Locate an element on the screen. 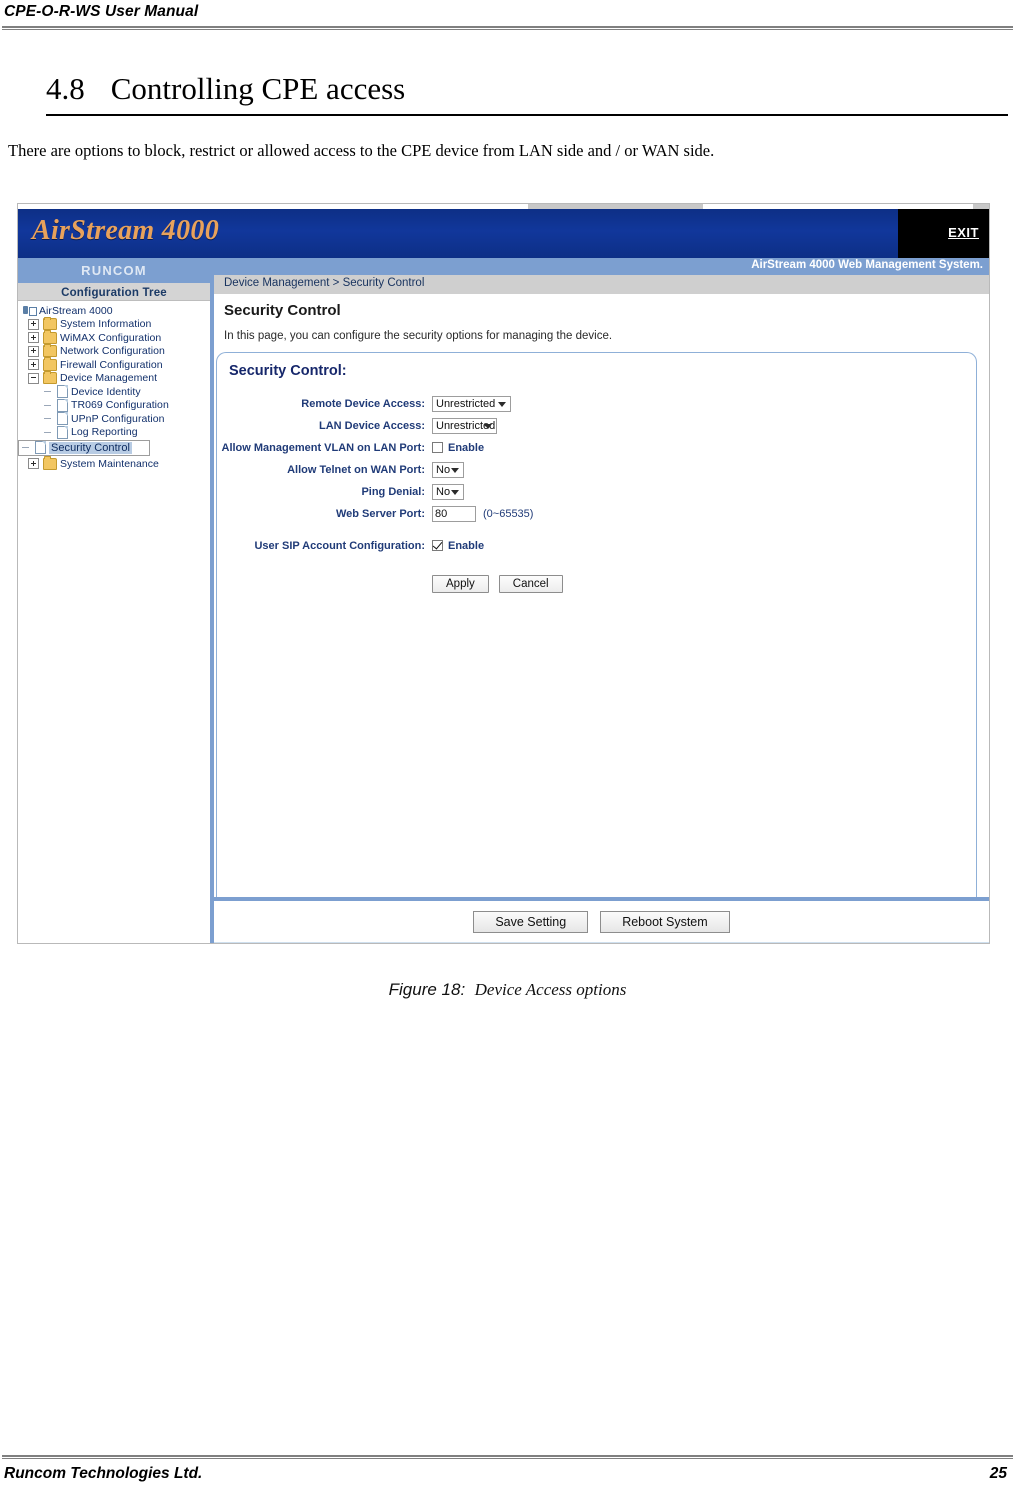 The image size is (1015, 1496). tree-item-airstream-4000: AirStream 4000 is located at coordinates (114, 311).